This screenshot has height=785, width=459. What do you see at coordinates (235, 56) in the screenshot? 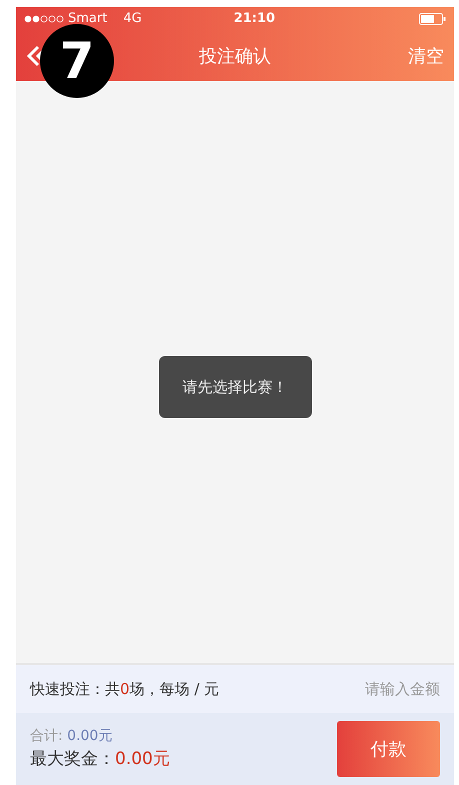
I see `page-title: 投注确认` at bounding box center [235, 56].